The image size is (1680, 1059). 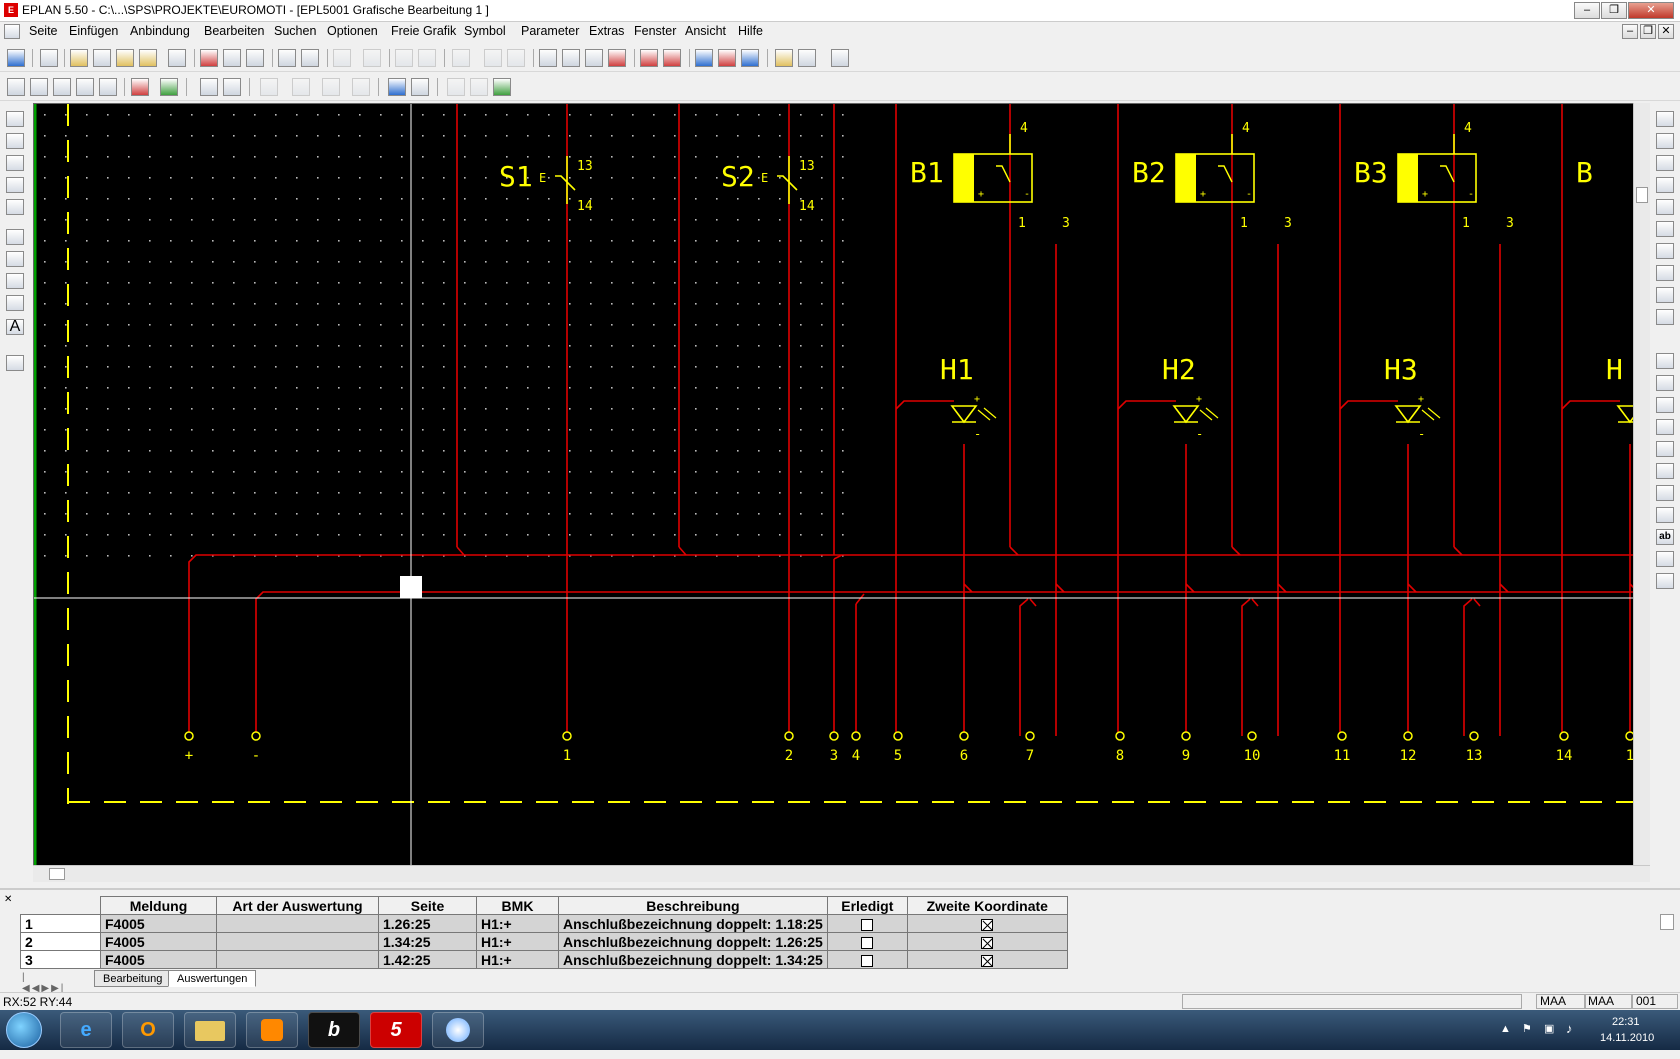 I want to click on taskbar-media, so click(x=272, y=1030).